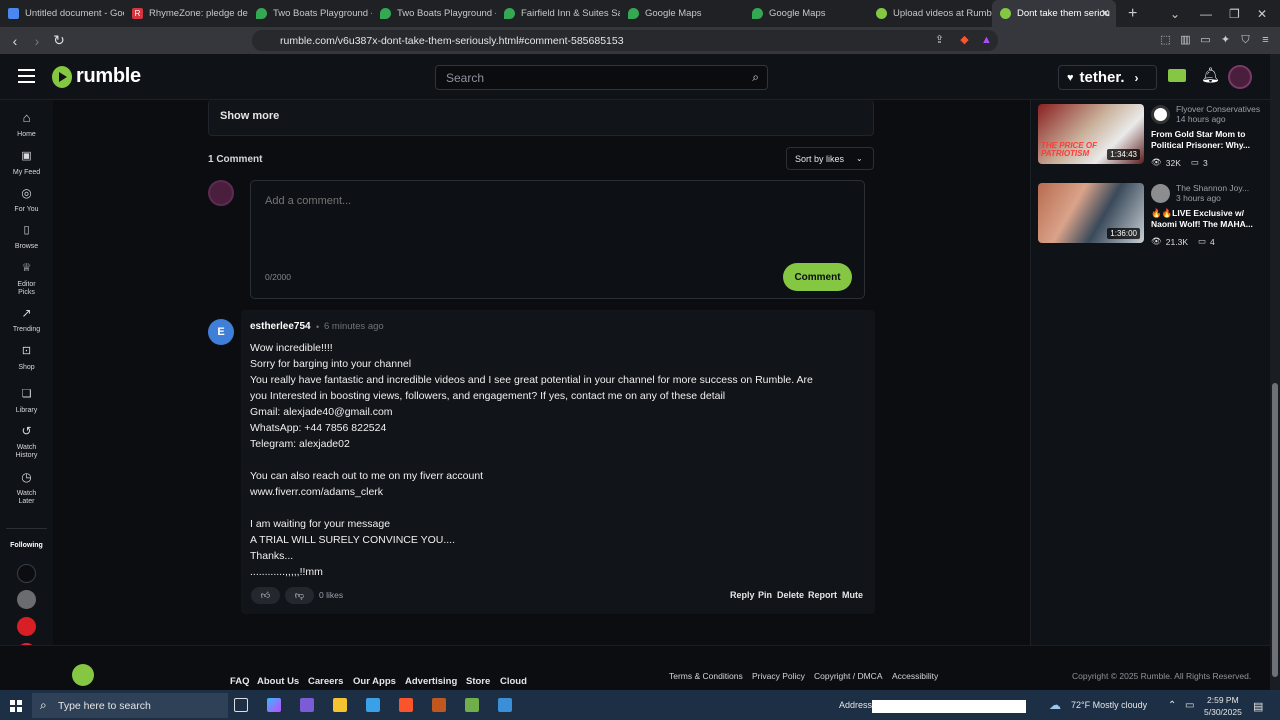  What do you see at coordinates (1175, 13) in the screenshot?
I see `tab-list-icon: ⌄` at bounding box center [1175, 13].